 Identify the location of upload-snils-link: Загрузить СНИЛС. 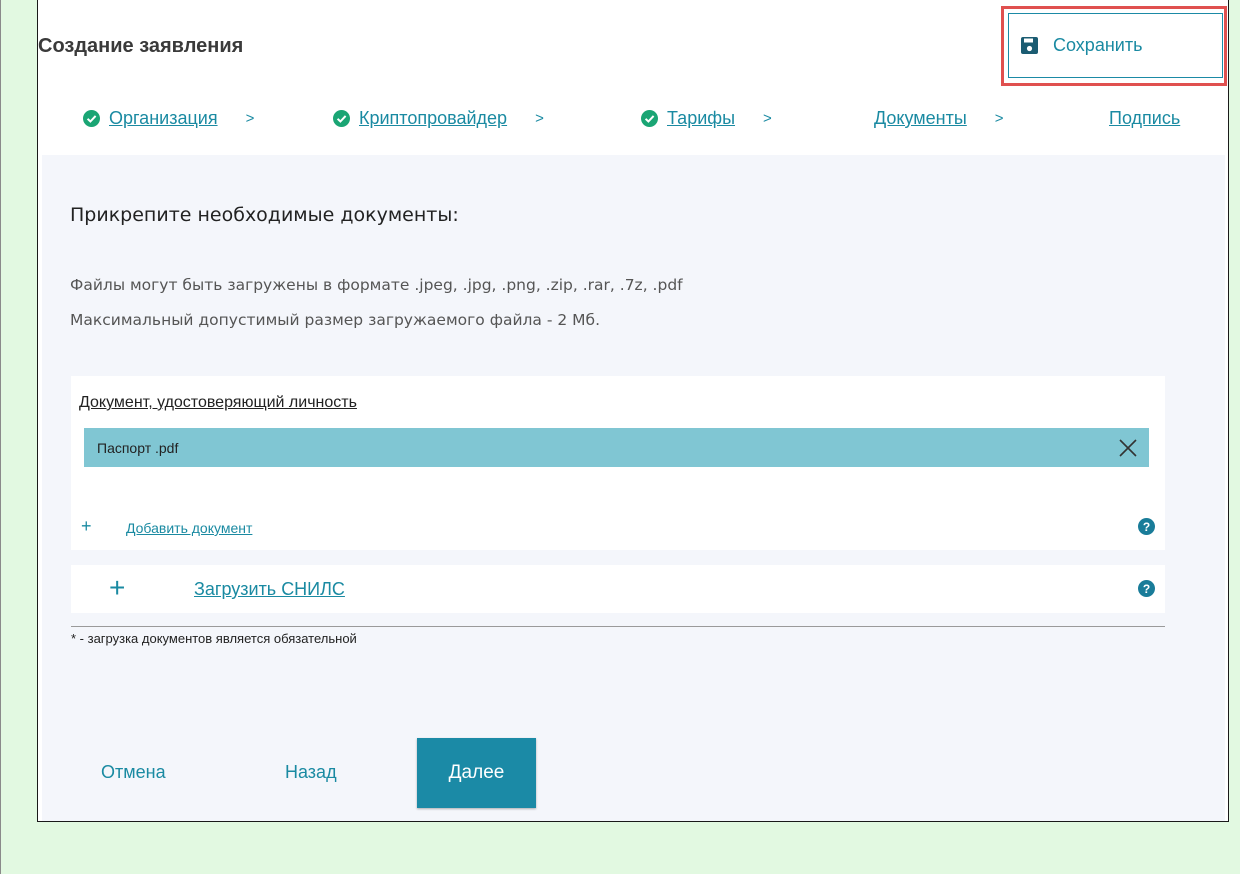
(269, 589).